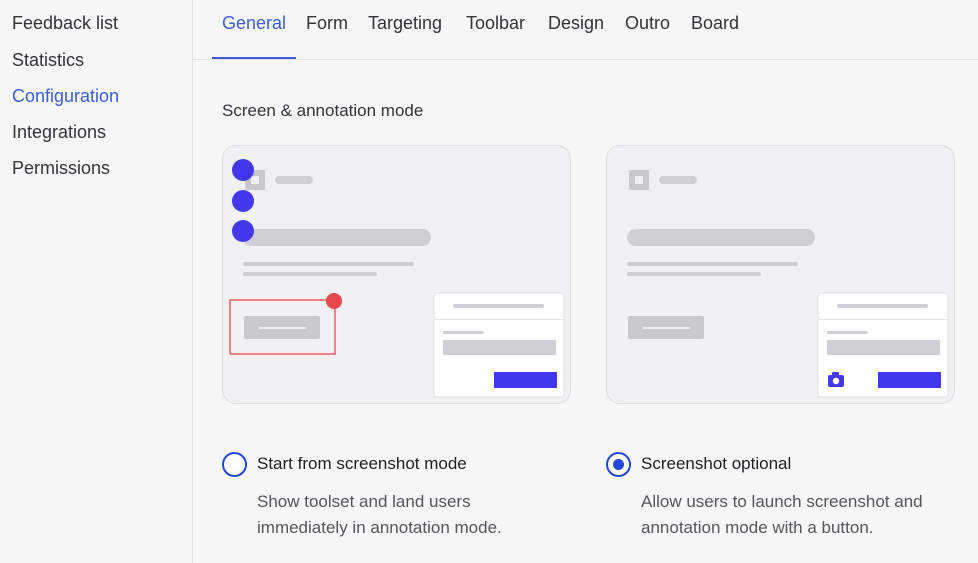 This screenshot has width=978, height=563. Describe the element at coordinates (65, 23) in the screenshot. I see `sidebar-item-feedback-list: Feedback list` at that location.